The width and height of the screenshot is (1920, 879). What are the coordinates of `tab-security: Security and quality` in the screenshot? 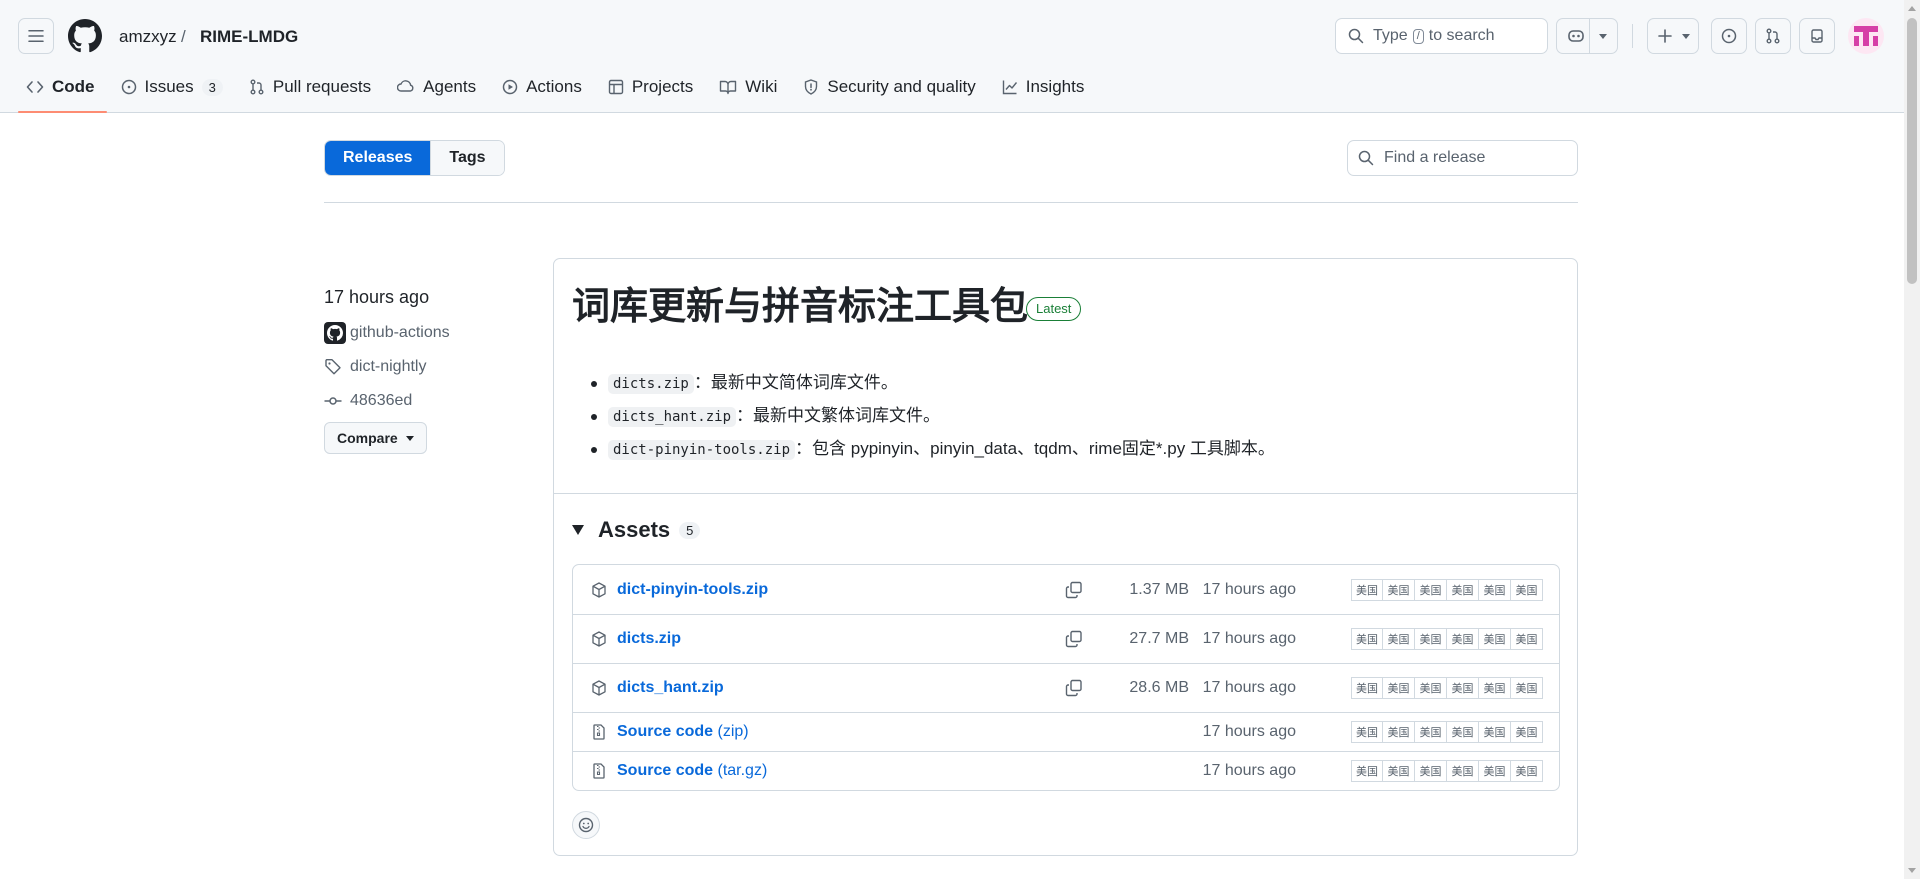 It's located at (891, 87).